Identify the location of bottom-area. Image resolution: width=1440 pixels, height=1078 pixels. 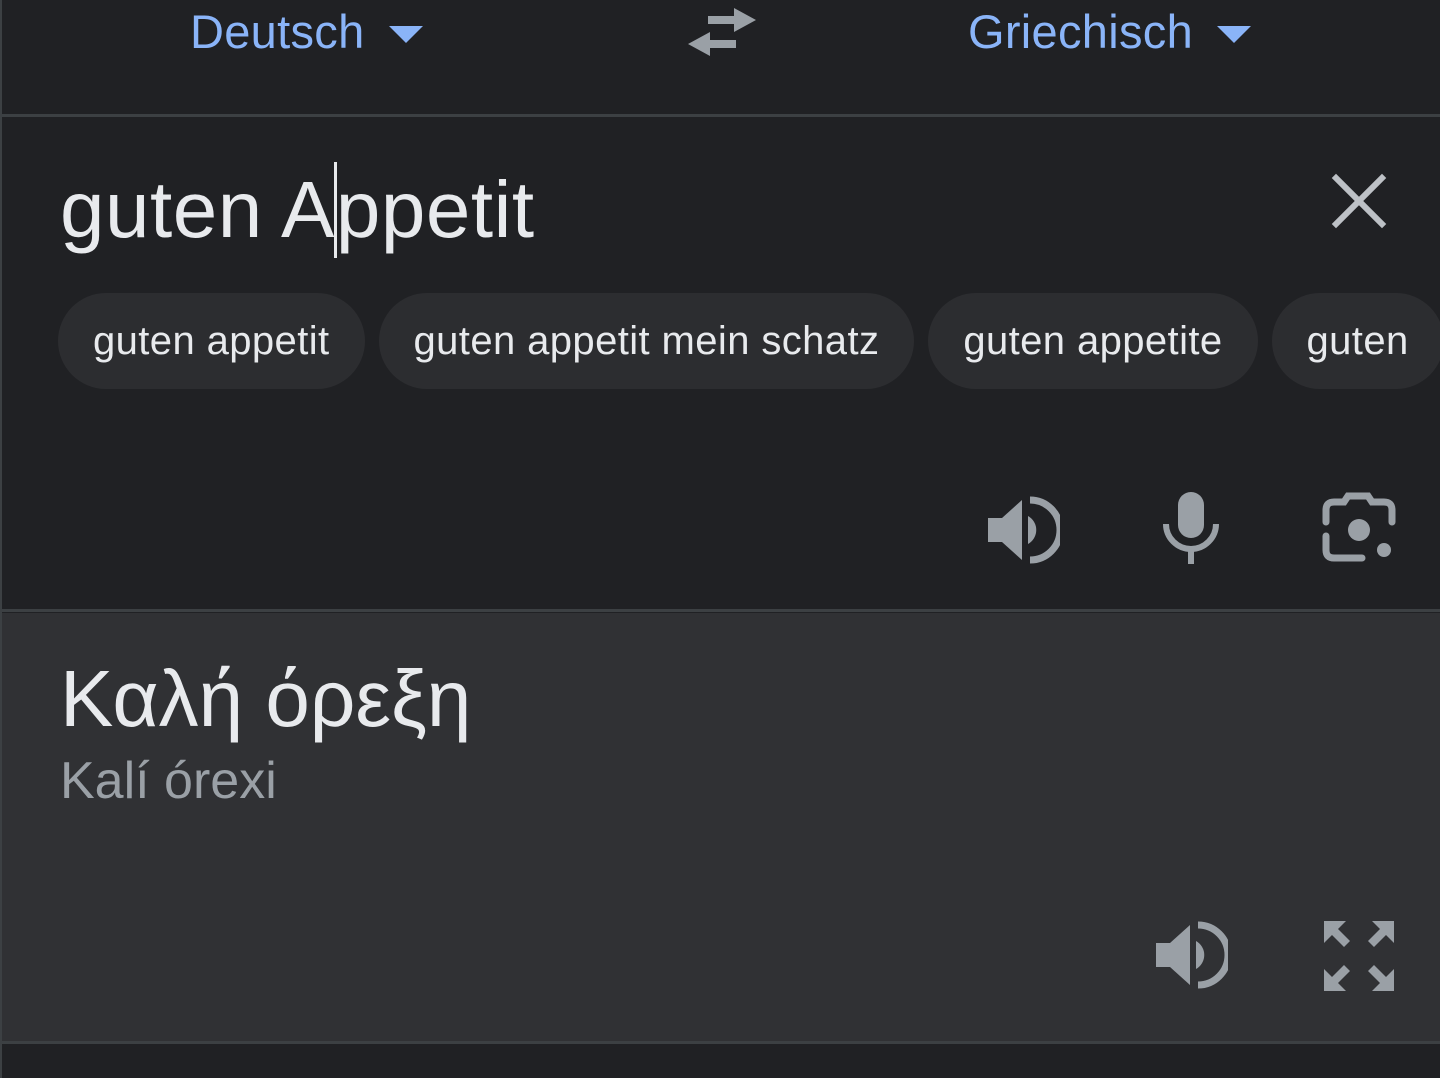
(721, 1061).